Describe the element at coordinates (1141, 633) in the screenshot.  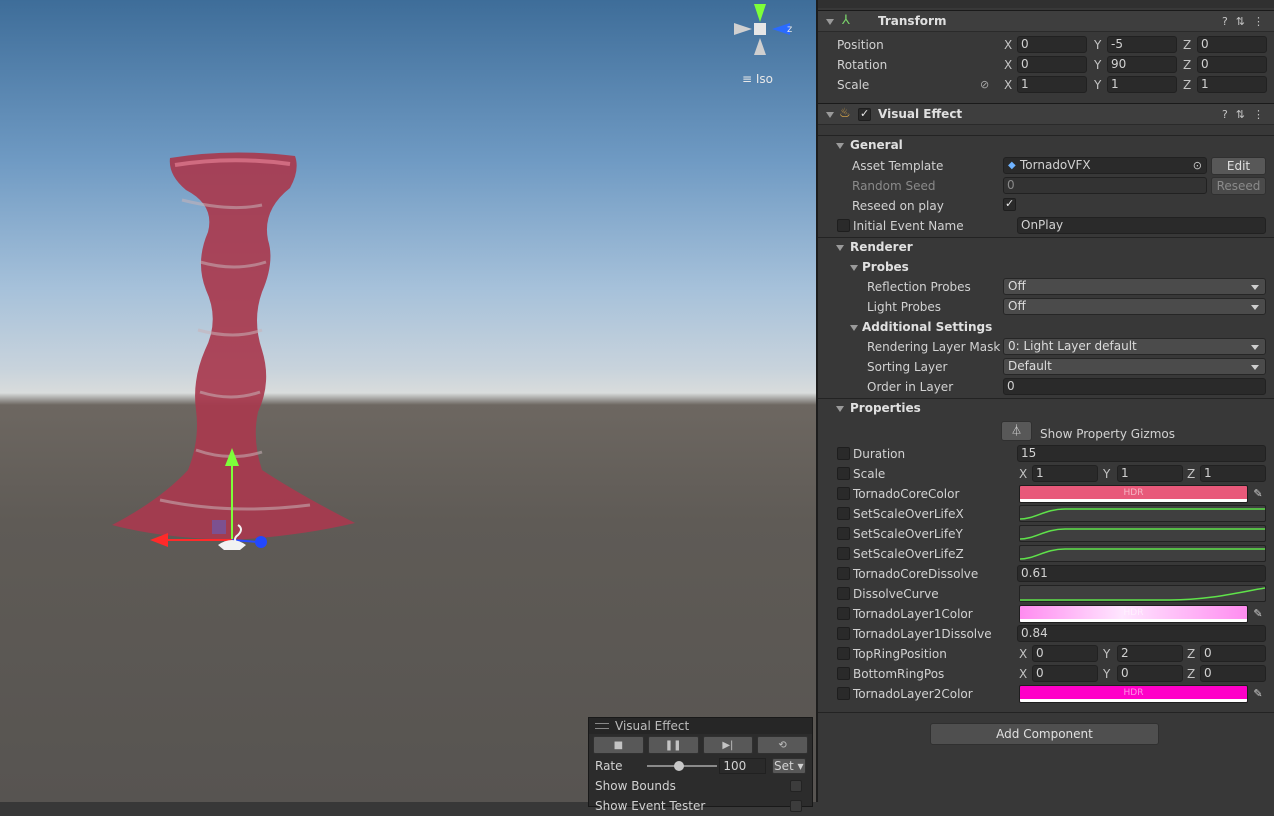
I see `layer1-dissolve-field: 0.84` at that location.